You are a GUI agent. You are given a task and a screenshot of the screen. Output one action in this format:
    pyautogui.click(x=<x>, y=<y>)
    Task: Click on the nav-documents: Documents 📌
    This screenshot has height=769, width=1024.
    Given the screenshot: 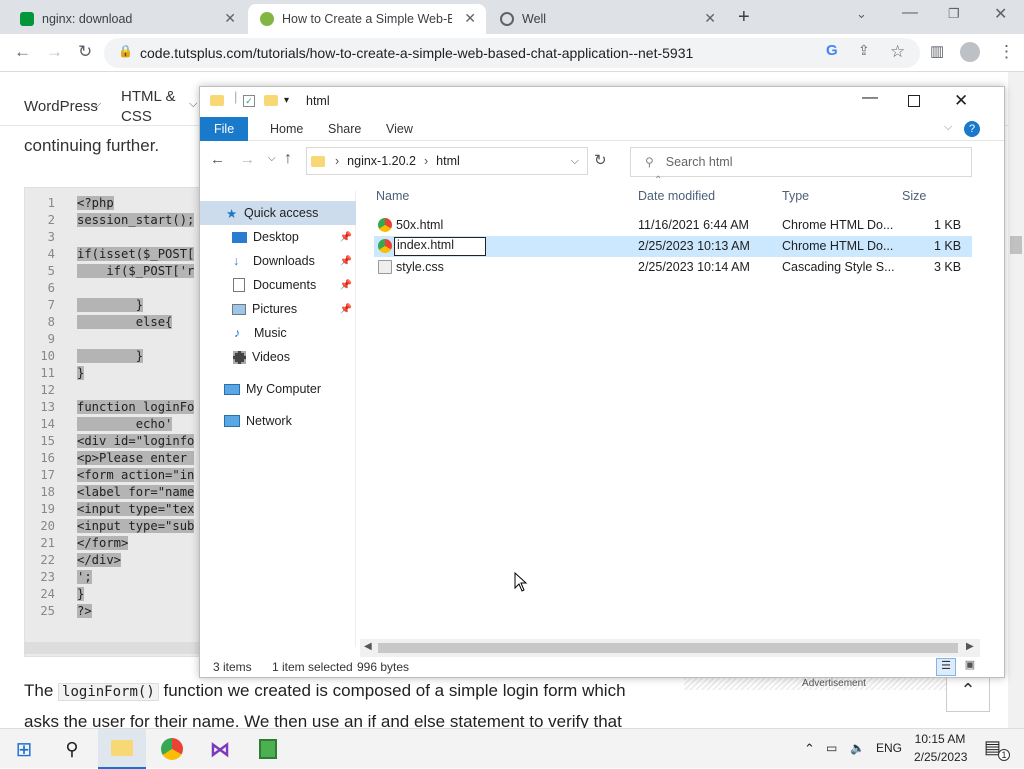 What is the action you would take?
    pyautogui.click(x=278, y=285)
    